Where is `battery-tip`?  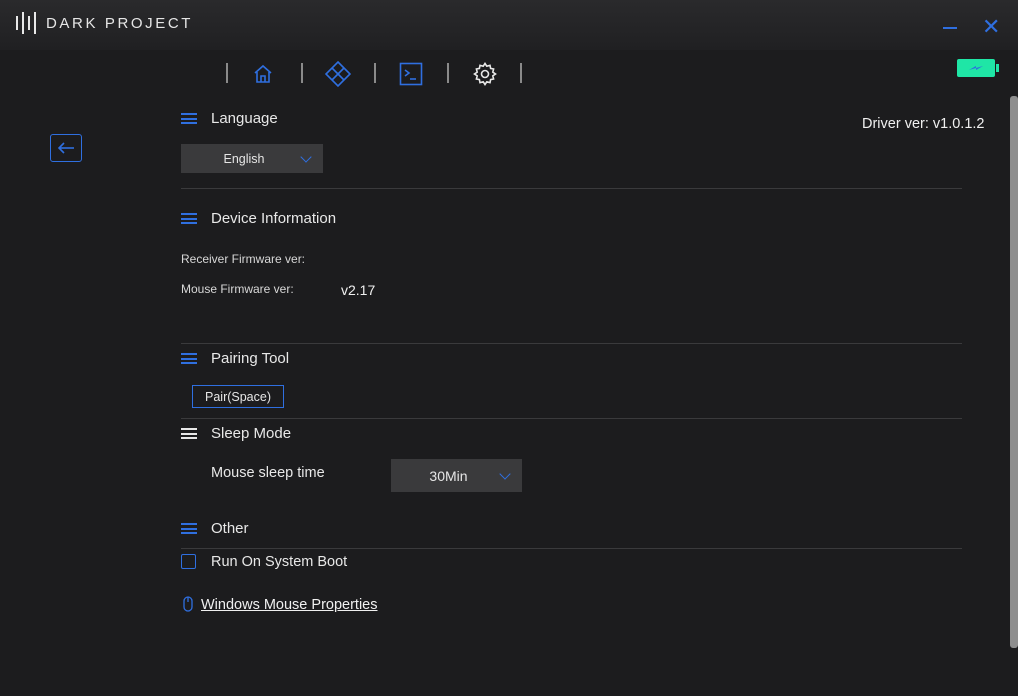 battery-tip is located at coordinates (997, 68).